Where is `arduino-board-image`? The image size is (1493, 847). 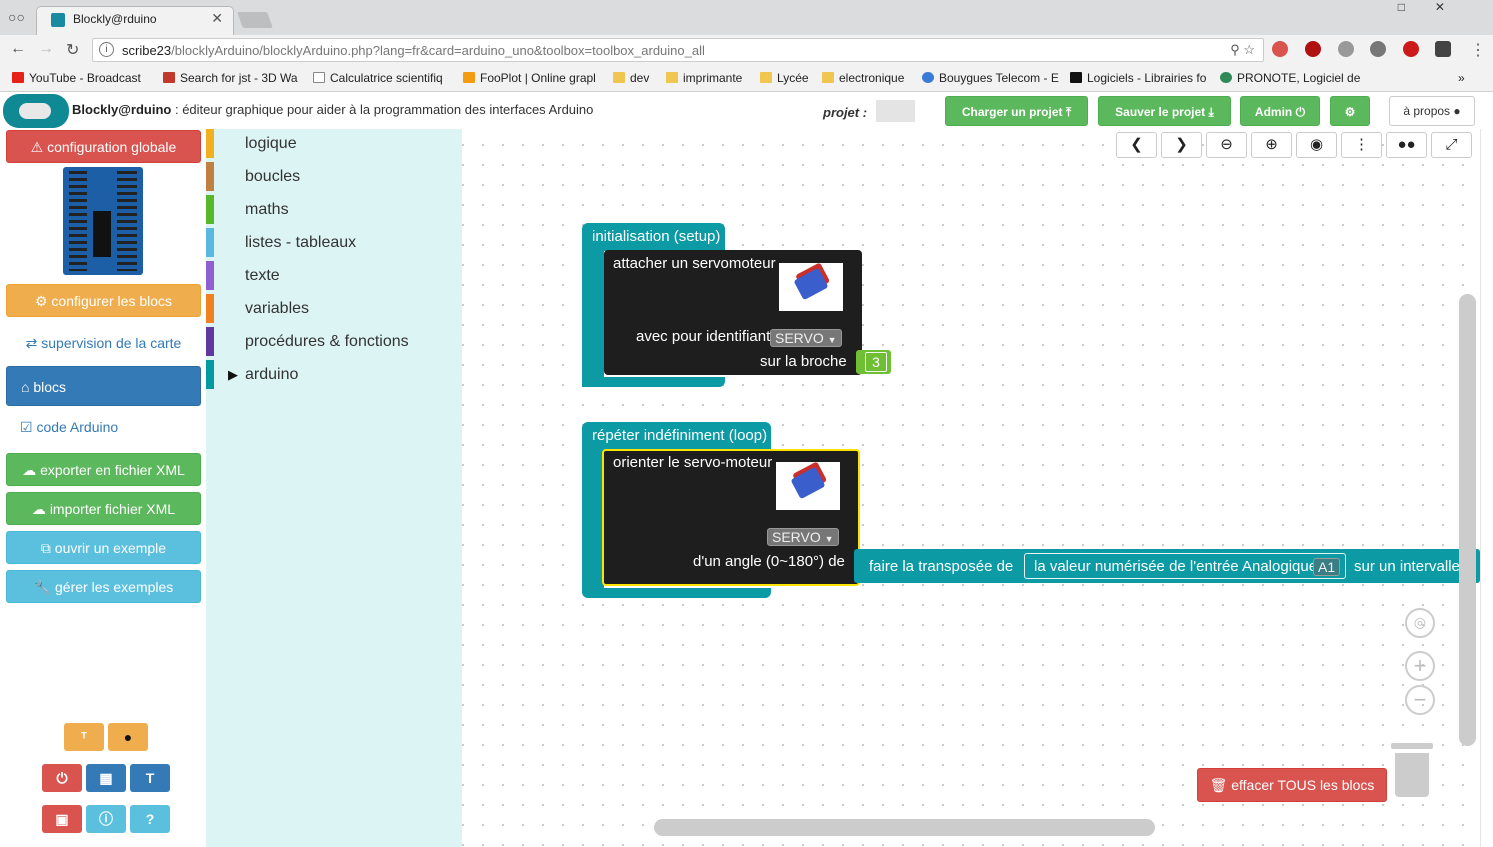
arduino-board-image is located at coordinates (103, 221).